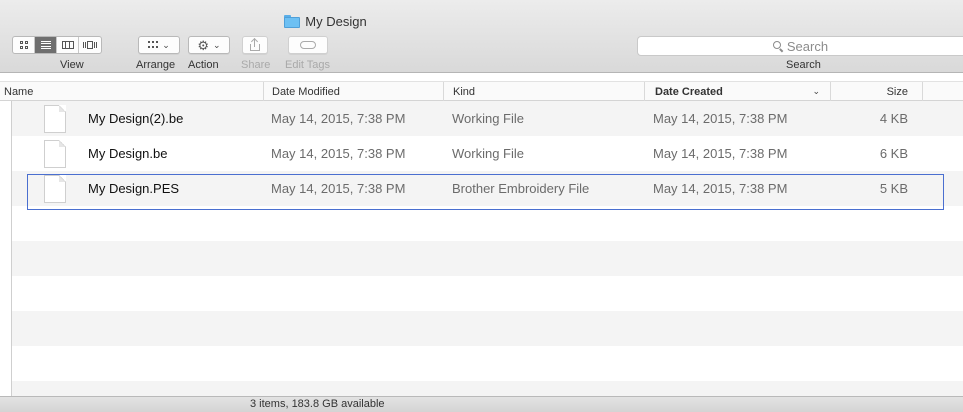 The width and height of the screenshot is (963, 412). I want to click on file-name: My Design.PES, so click(134, 188).